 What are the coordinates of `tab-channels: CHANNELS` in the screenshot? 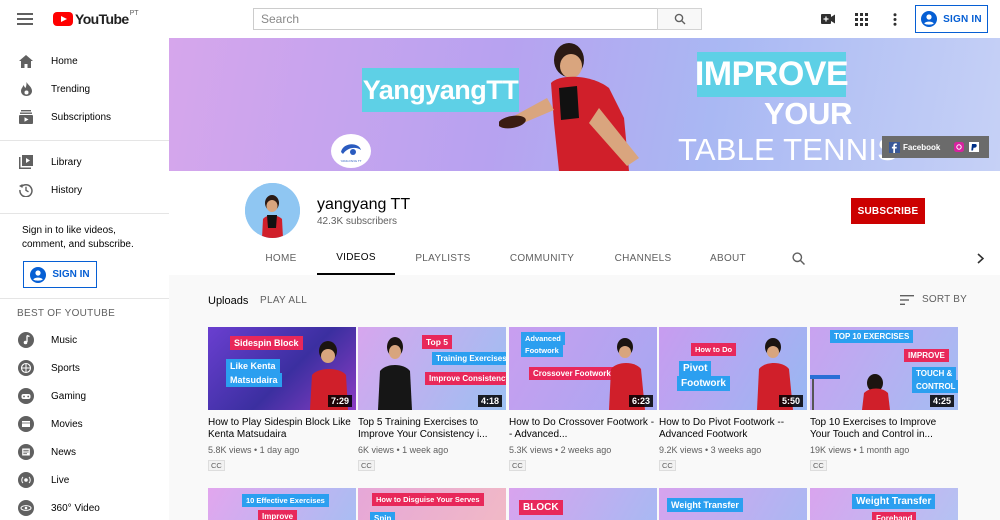 It's located at (643, 258).